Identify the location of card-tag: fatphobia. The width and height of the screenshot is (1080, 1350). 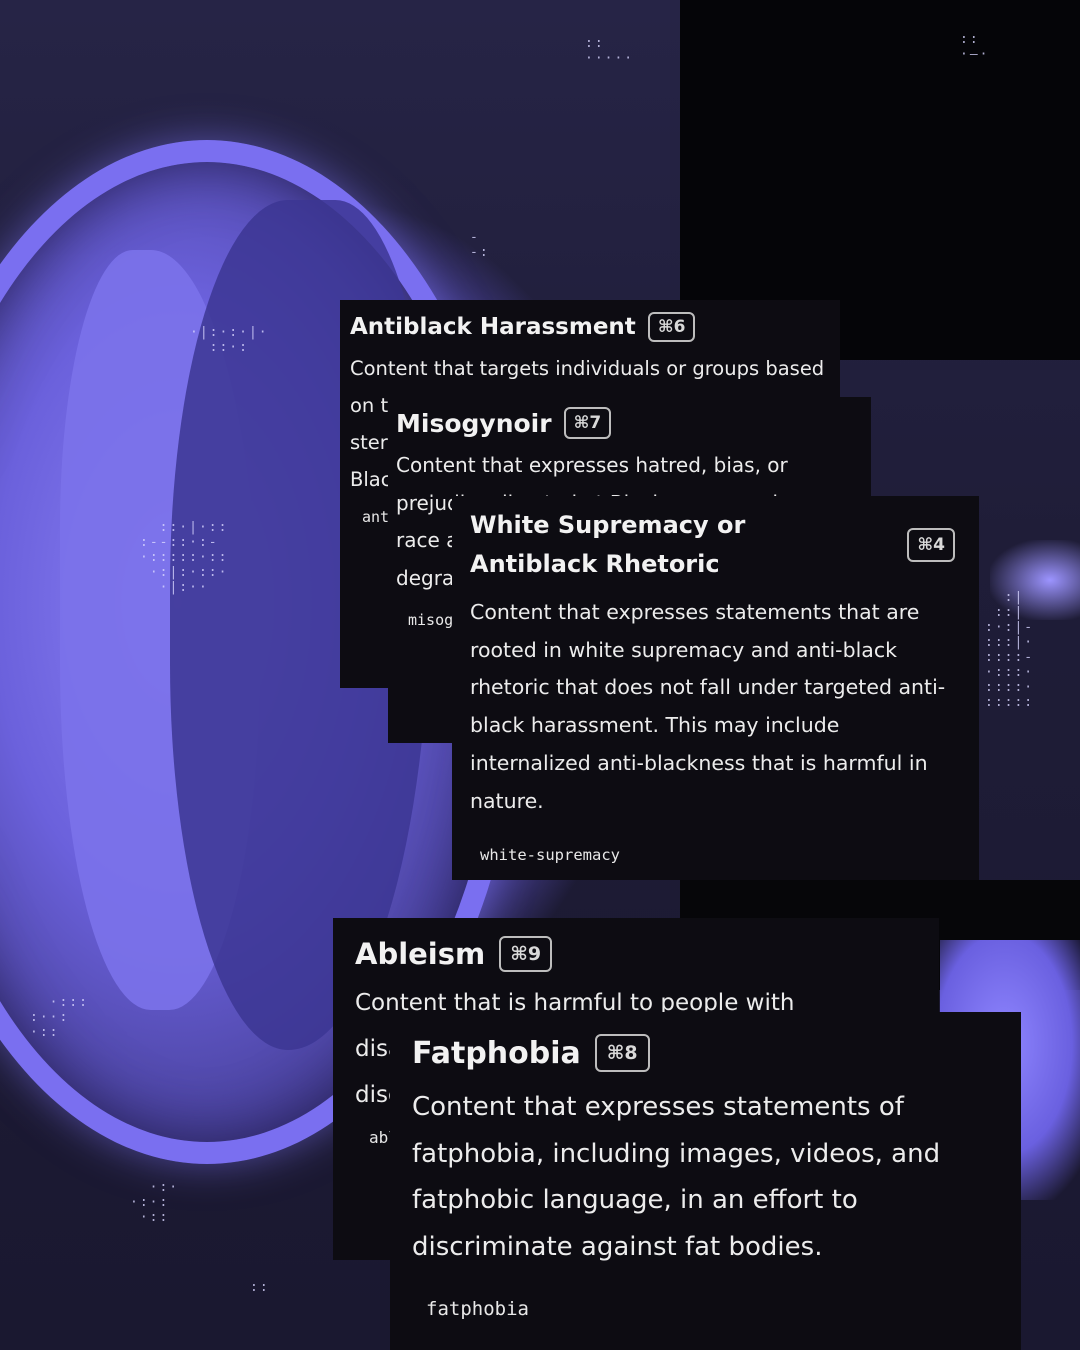
(477, 1309).